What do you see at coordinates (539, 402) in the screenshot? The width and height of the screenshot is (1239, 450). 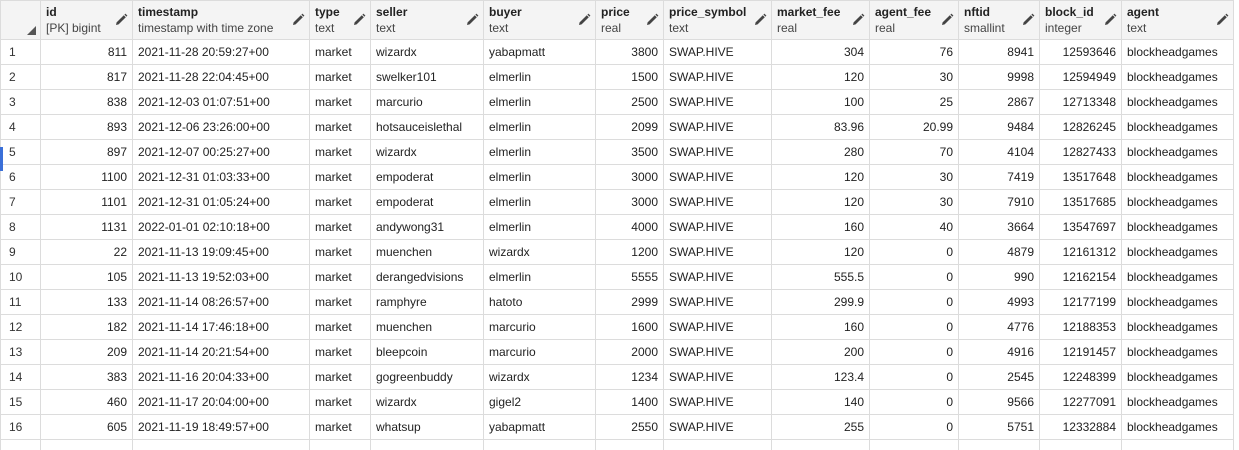 I see `cell-buyer: gigel2` at bounding box center [539, 402].